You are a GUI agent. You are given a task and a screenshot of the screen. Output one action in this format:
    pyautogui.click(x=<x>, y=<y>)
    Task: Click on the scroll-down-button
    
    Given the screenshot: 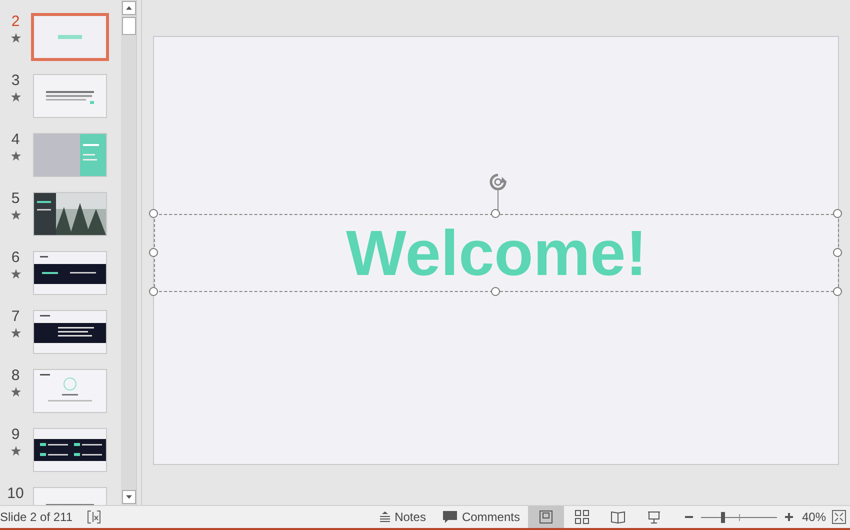 What is the action you would take?
    pyautogui.click(x=129, y=497)
    